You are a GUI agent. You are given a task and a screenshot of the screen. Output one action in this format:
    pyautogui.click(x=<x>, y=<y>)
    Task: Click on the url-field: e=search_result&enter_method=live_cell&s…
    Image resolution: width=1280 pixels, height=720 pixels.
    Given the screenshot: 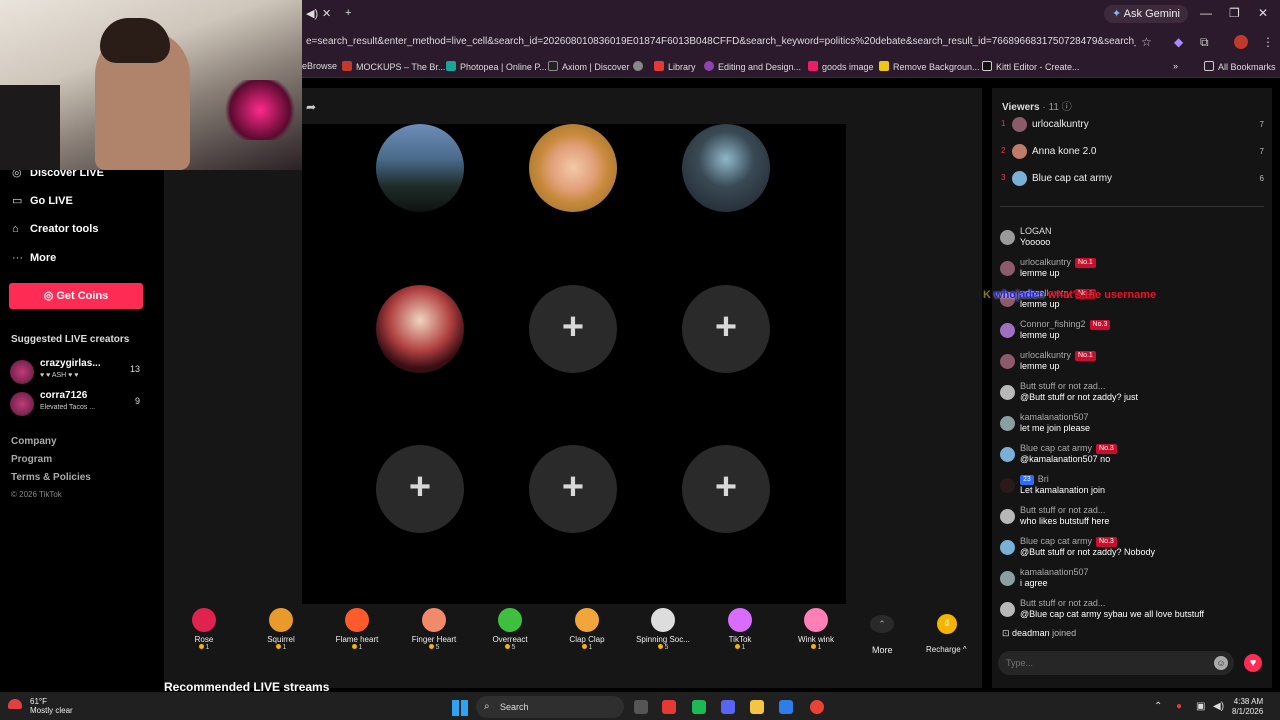 What is the action you would take?
    pyautogui.click(x=721, y=41)
    